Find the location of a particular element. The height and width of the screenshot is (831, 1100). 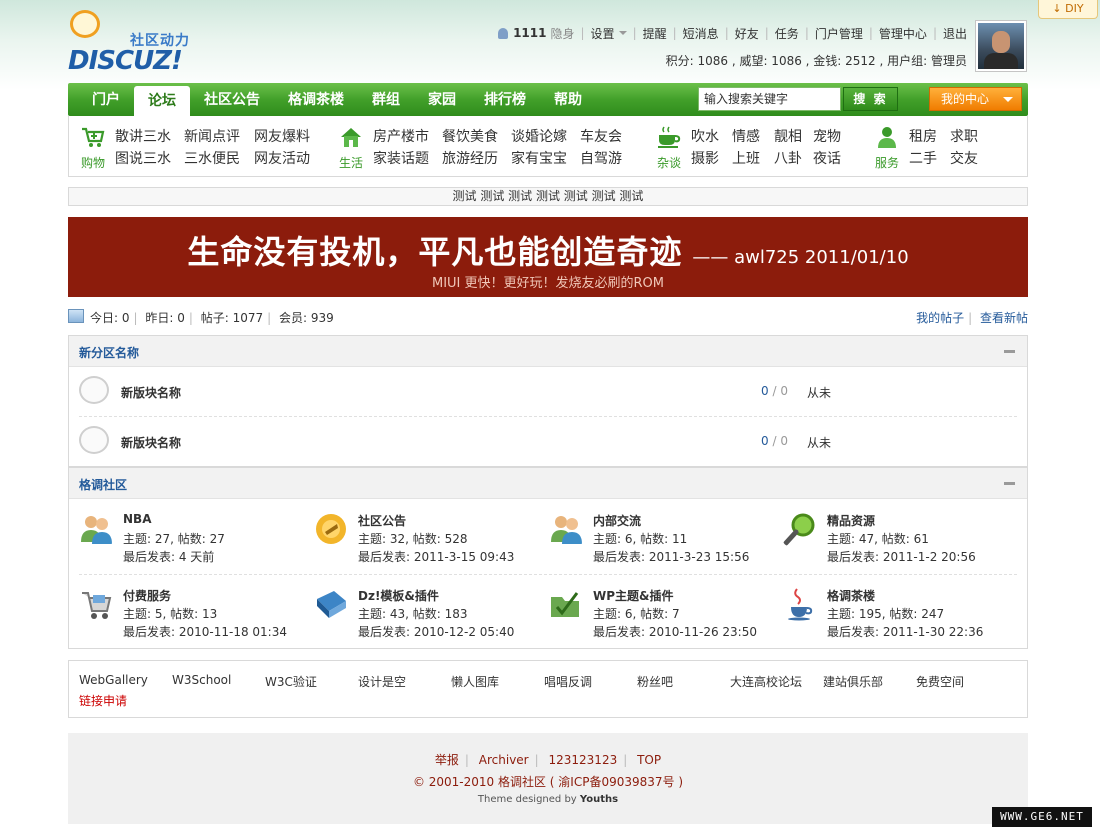

subnav-link: 租房 is located at coordinates (923, 136).